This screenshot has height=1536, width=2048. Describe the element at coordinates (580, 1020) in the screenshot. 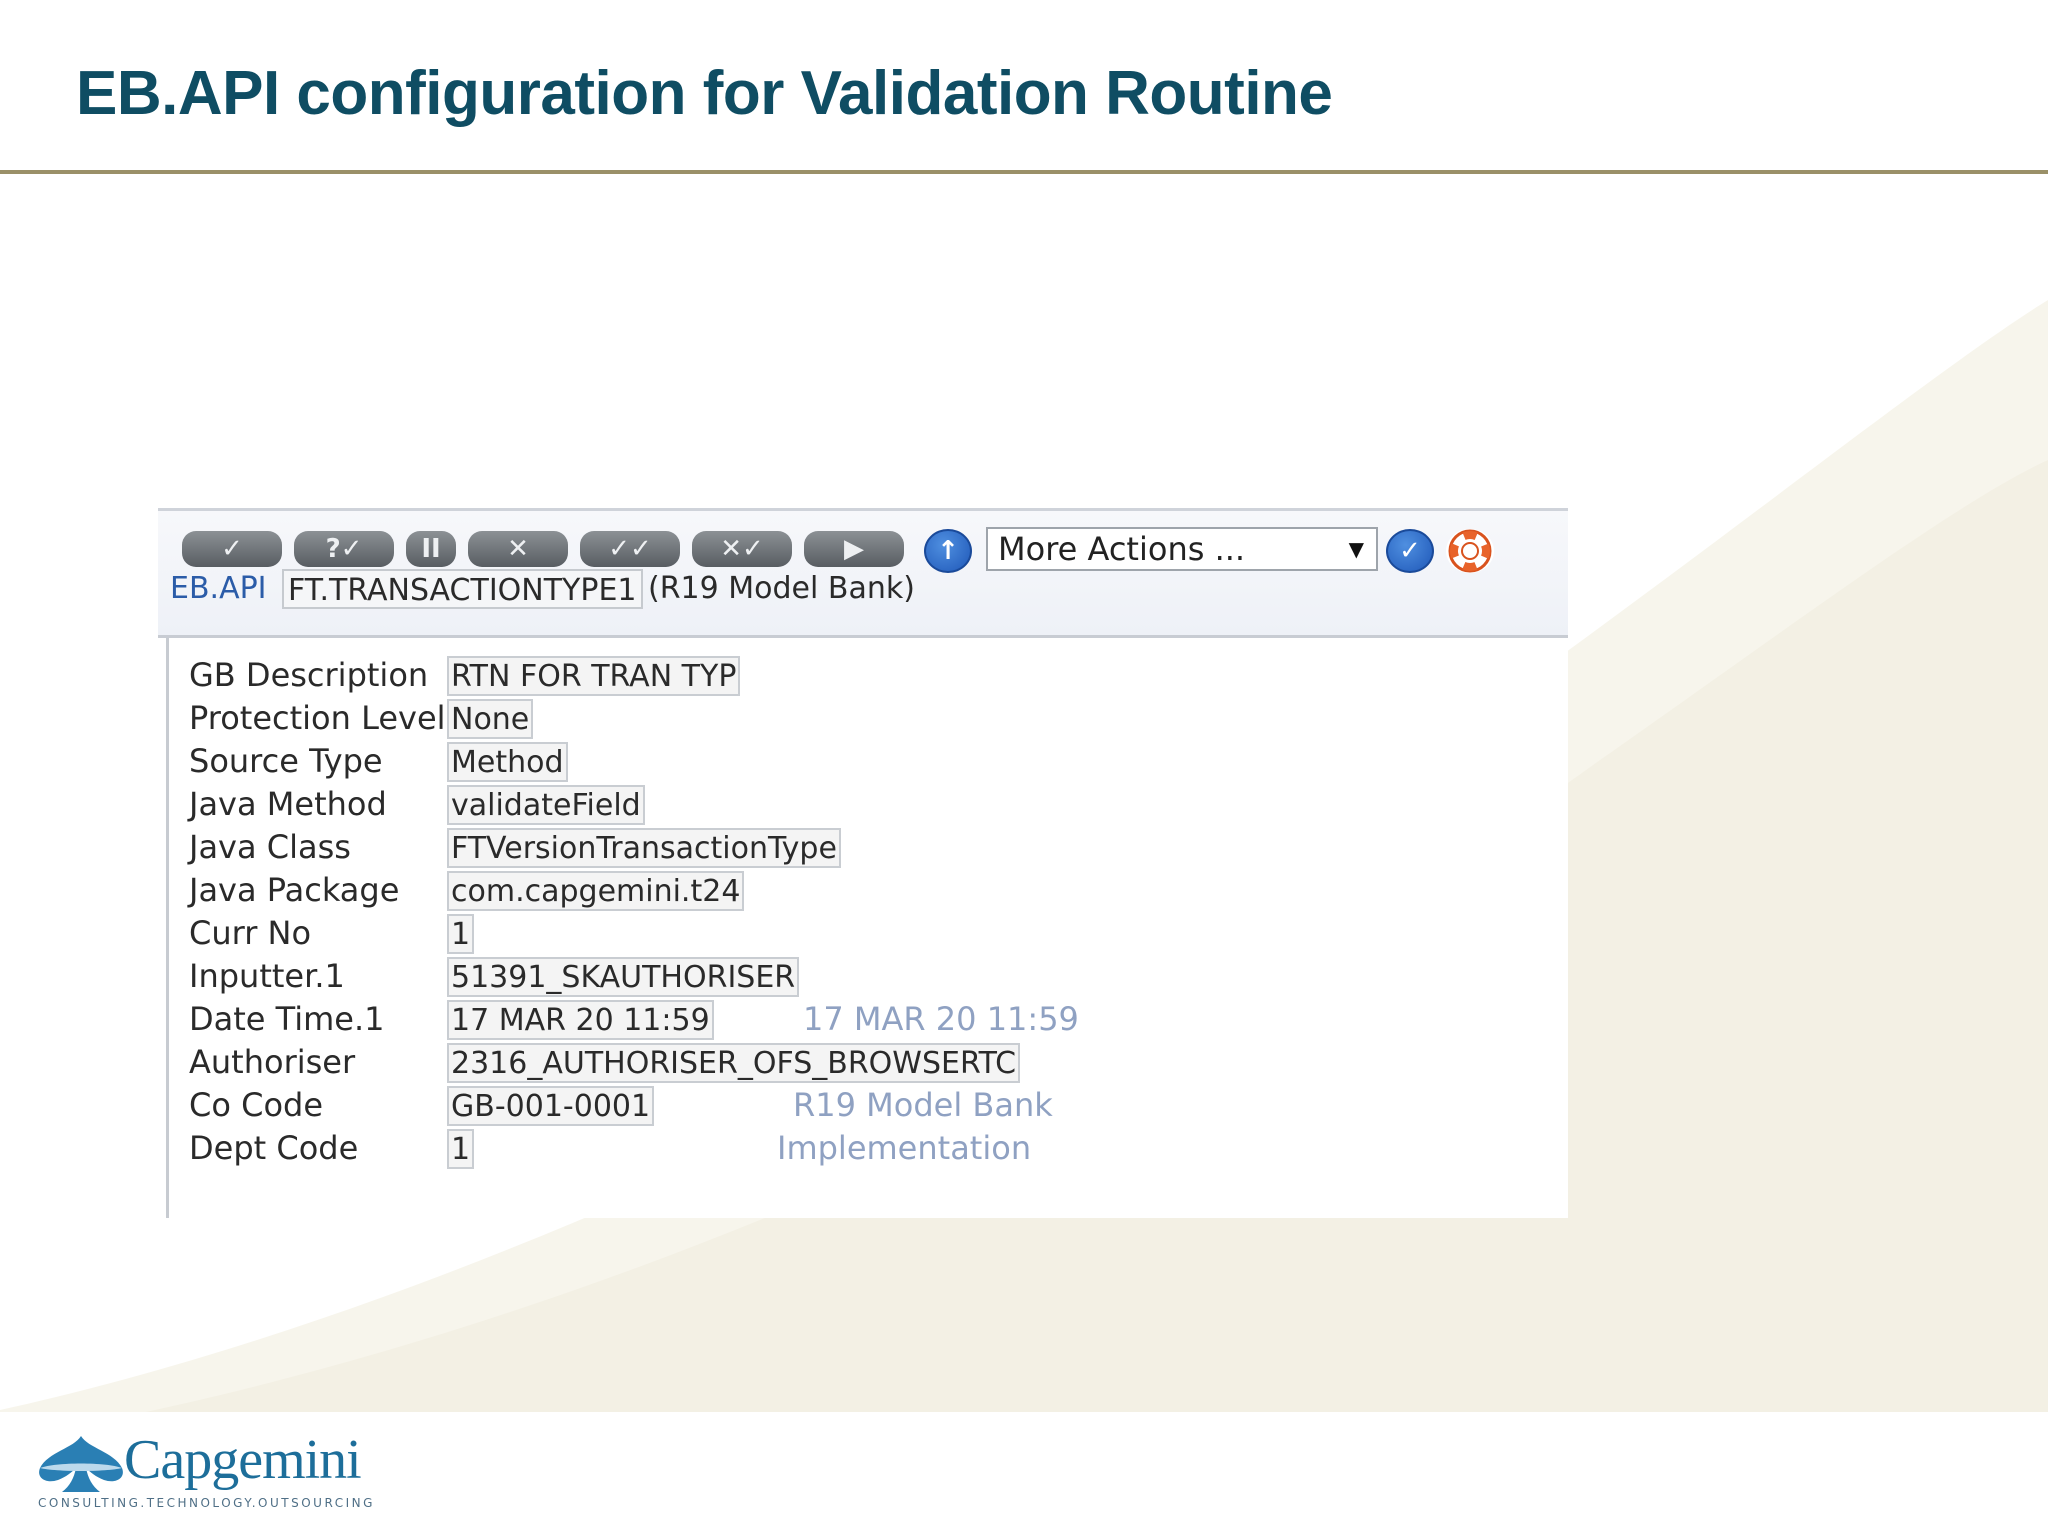

I see `field-value: 17 MAR 20 11:59` at that location.